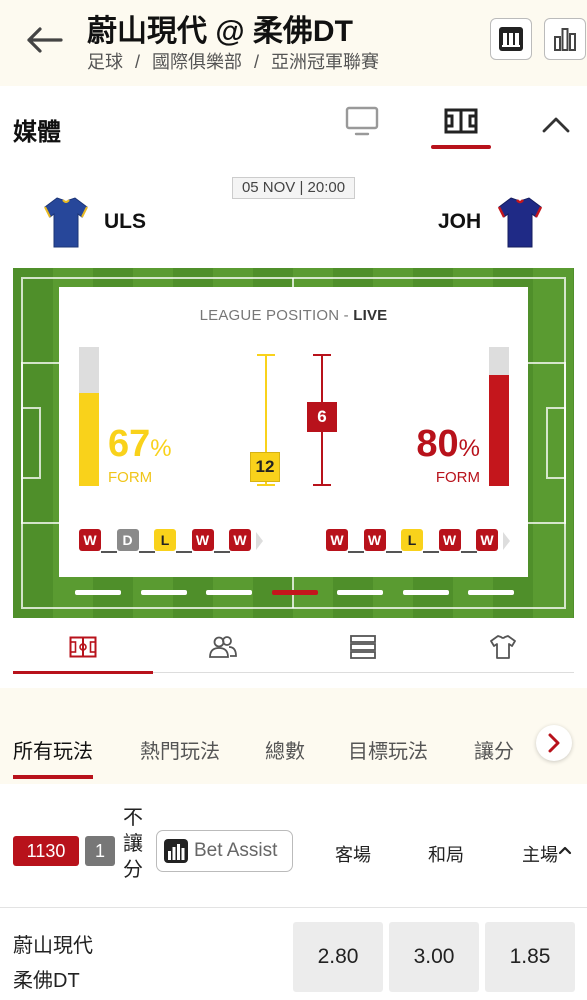 The width and height of the screenshot is (587, 1000). I want to click on home-result-5: W, so click(240, 540).